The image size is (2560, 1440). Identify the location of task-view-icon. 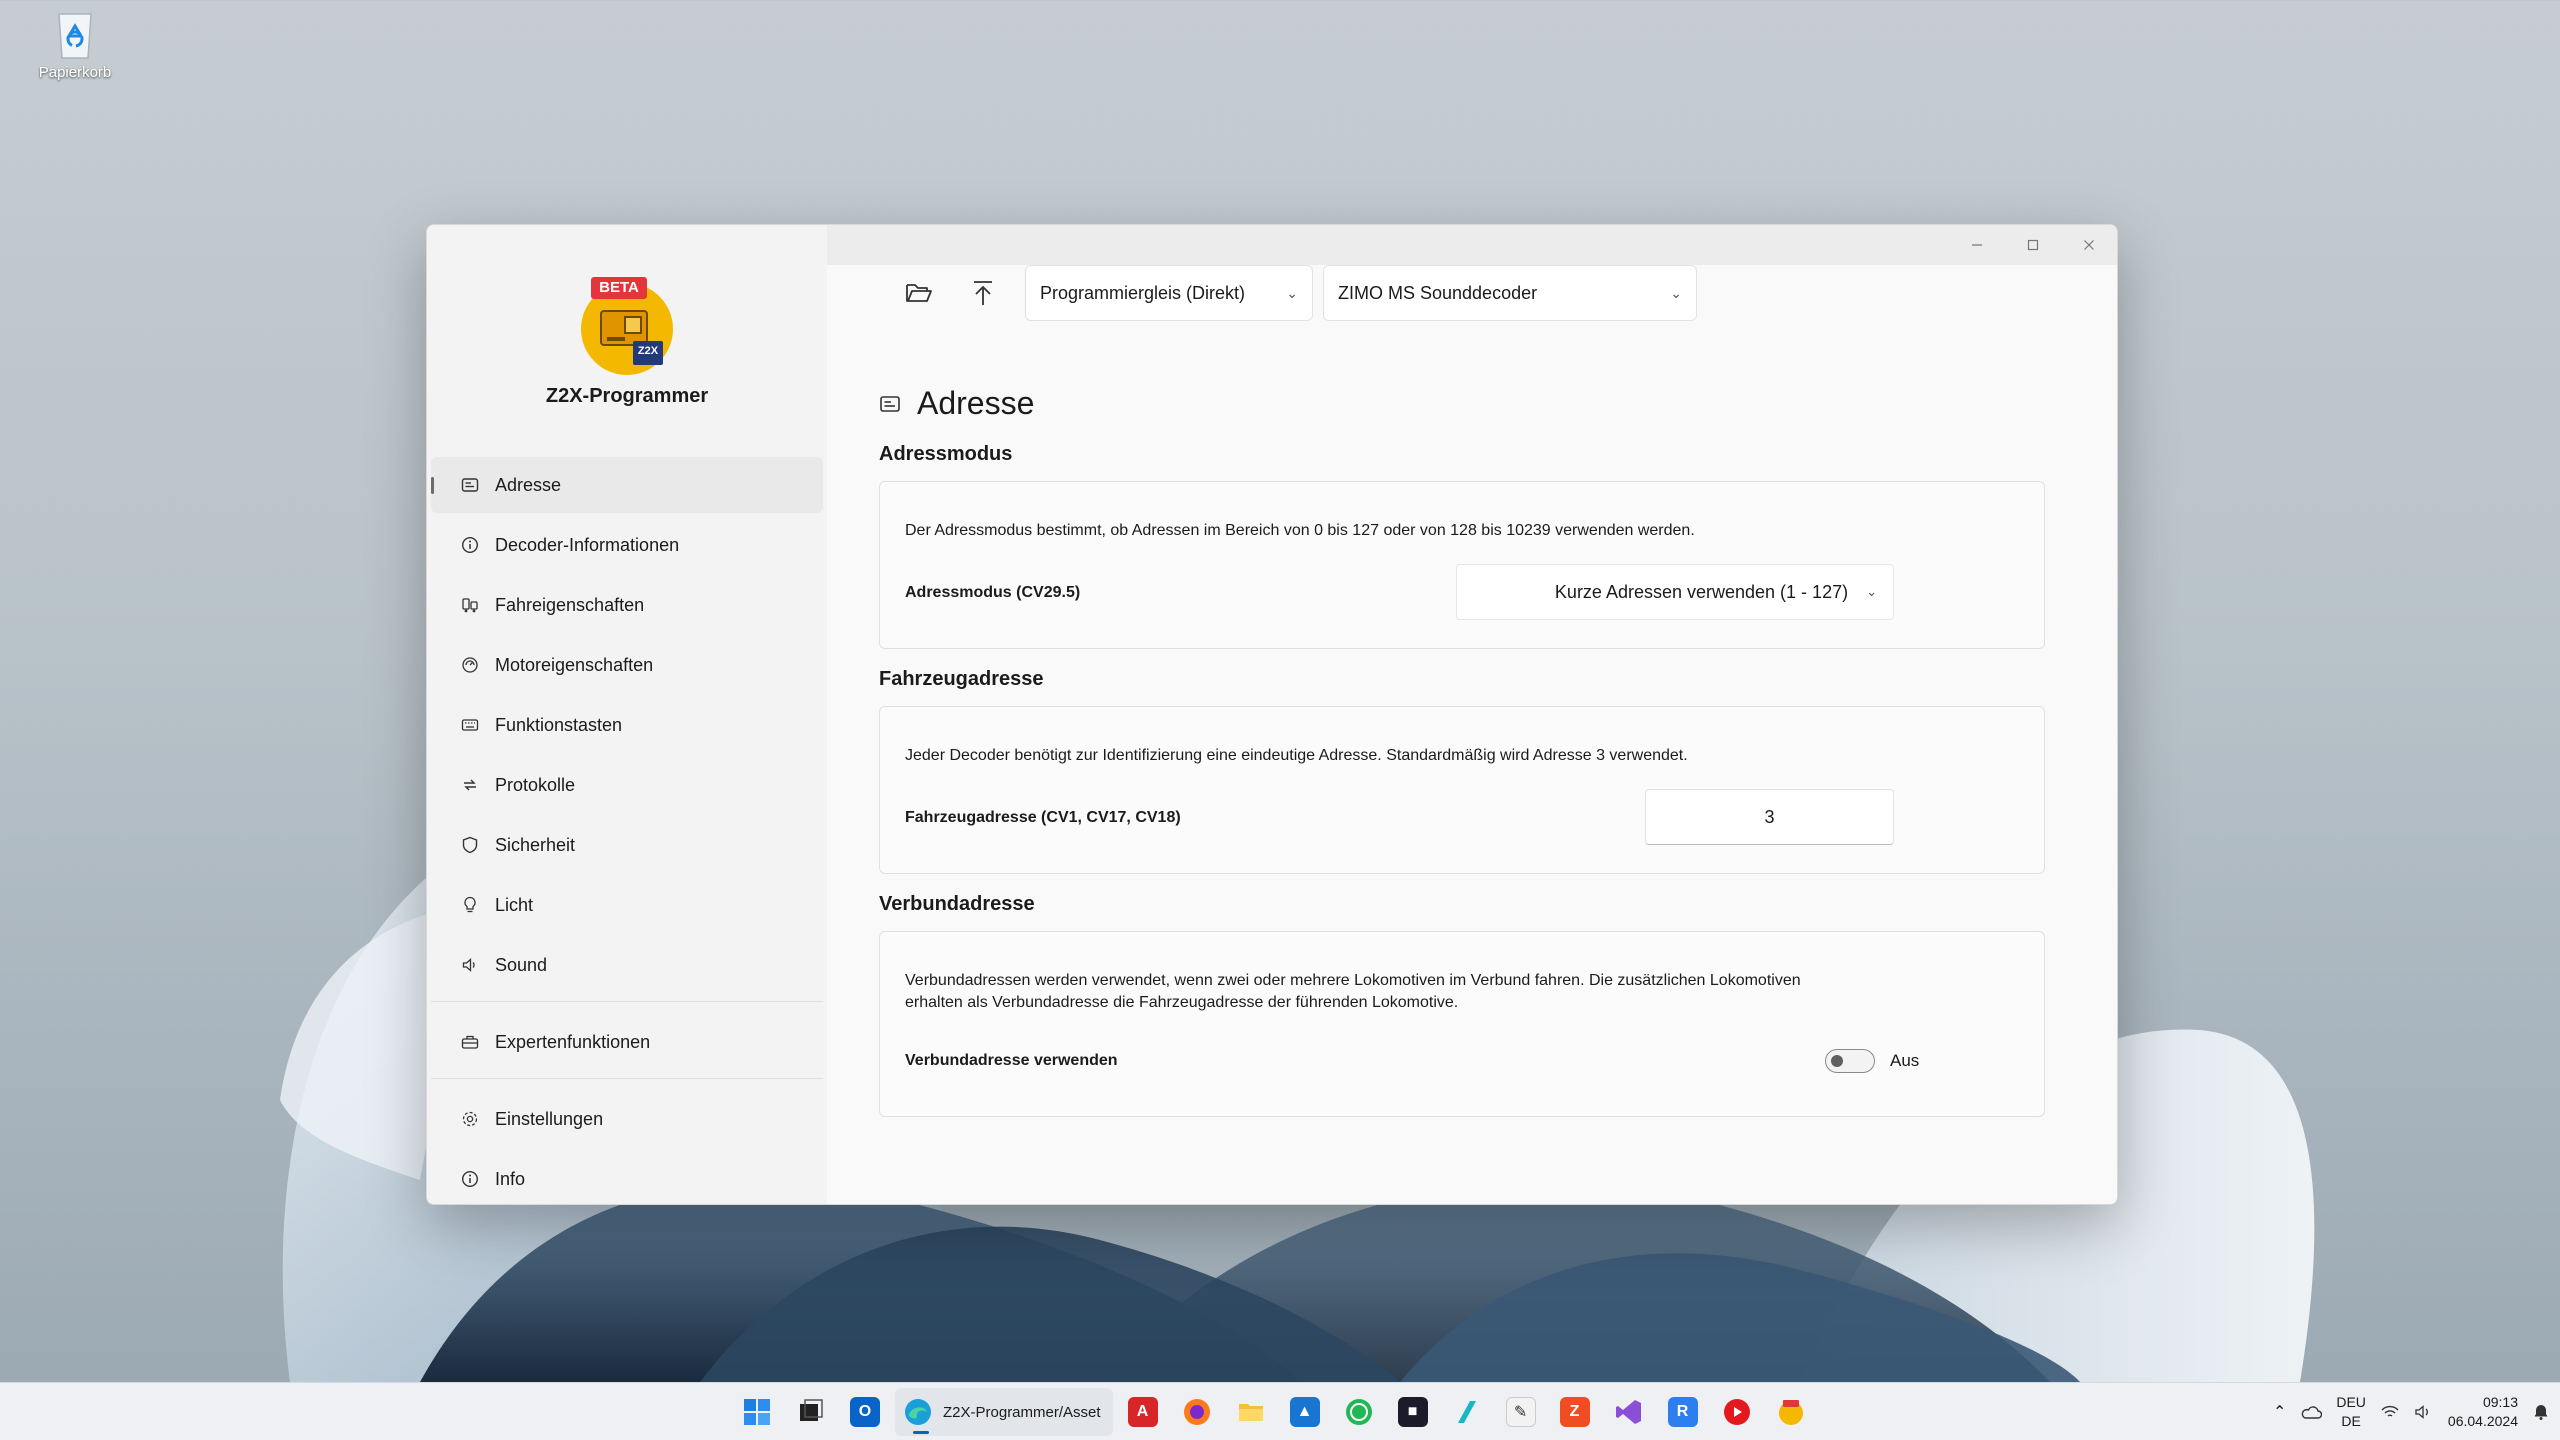
(811, 1410).